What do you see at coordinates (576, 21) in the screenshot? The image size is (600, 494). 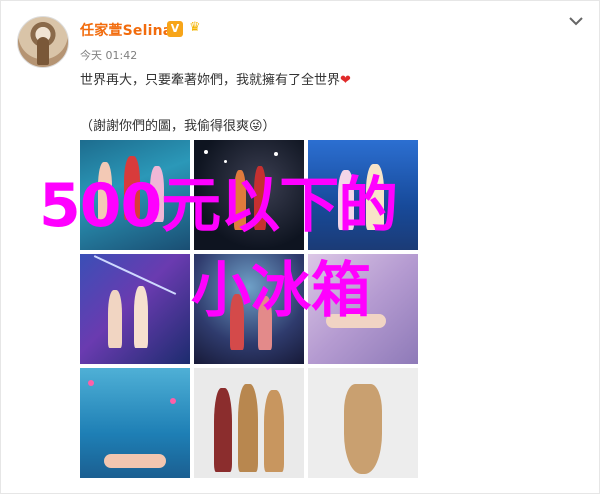 I see `chevron-down-icon` at bounding box center [576, 21].